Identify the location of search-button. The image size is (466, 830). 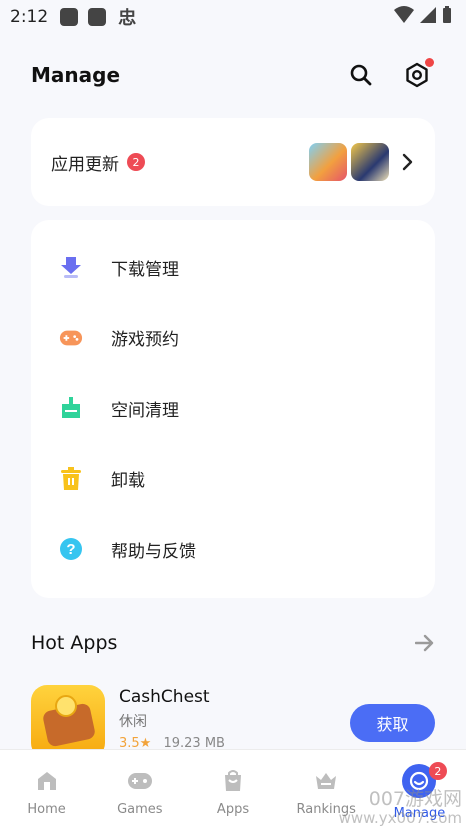
(361, 75).